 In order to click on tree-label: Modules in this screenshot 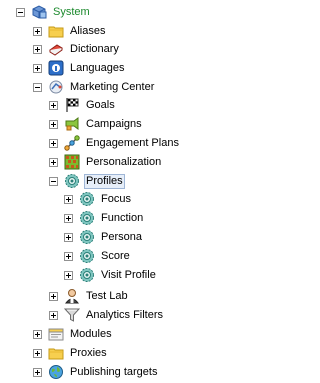, I will do `click(91, 333)`.